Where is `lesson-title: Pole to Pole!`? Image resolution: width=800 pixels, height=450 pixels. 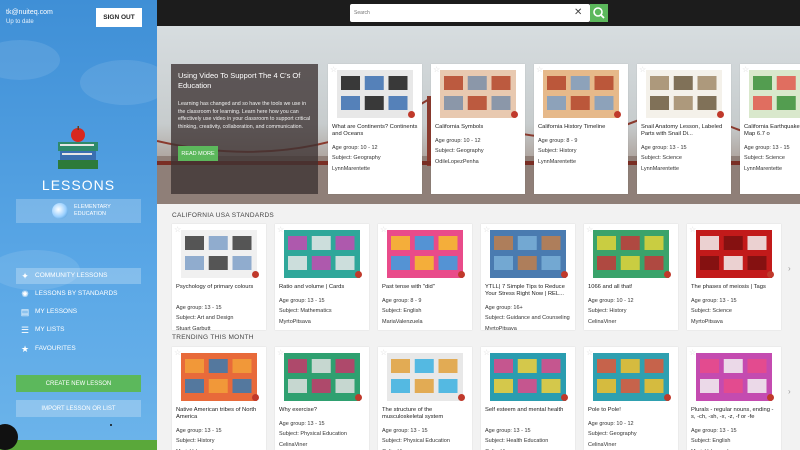
lesson-title: Pole to Pole! is located at coordinates (604, 410).